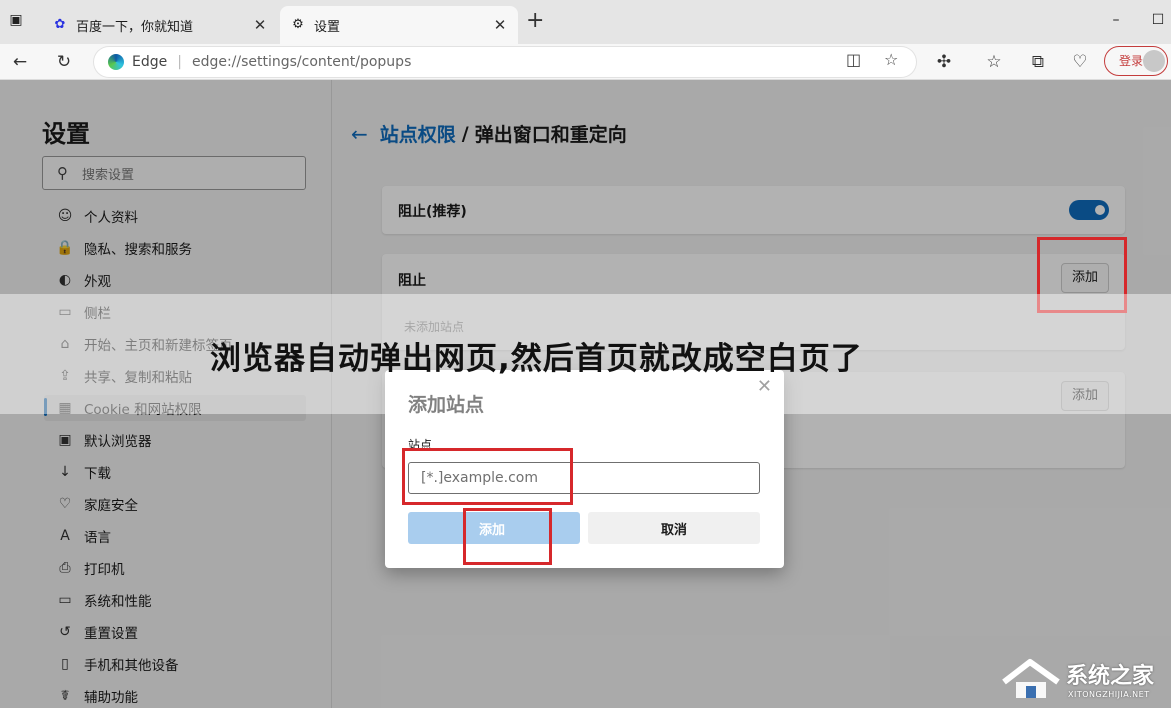 This screenshot has width=1171, height=708. I want to click on reader-view-icon: ◫, so click(853, 59).